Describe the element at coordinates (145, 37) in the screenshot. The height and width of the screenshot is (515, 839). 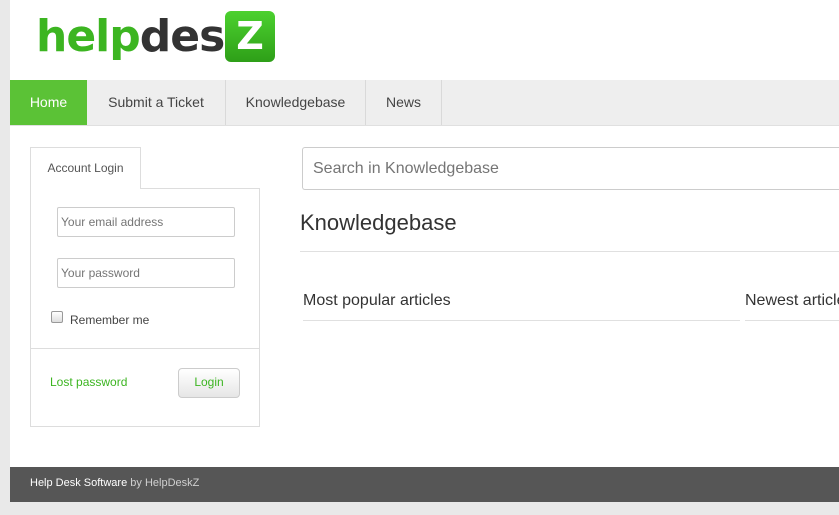
I see `logo-wordmark: helpdesk` at that location.